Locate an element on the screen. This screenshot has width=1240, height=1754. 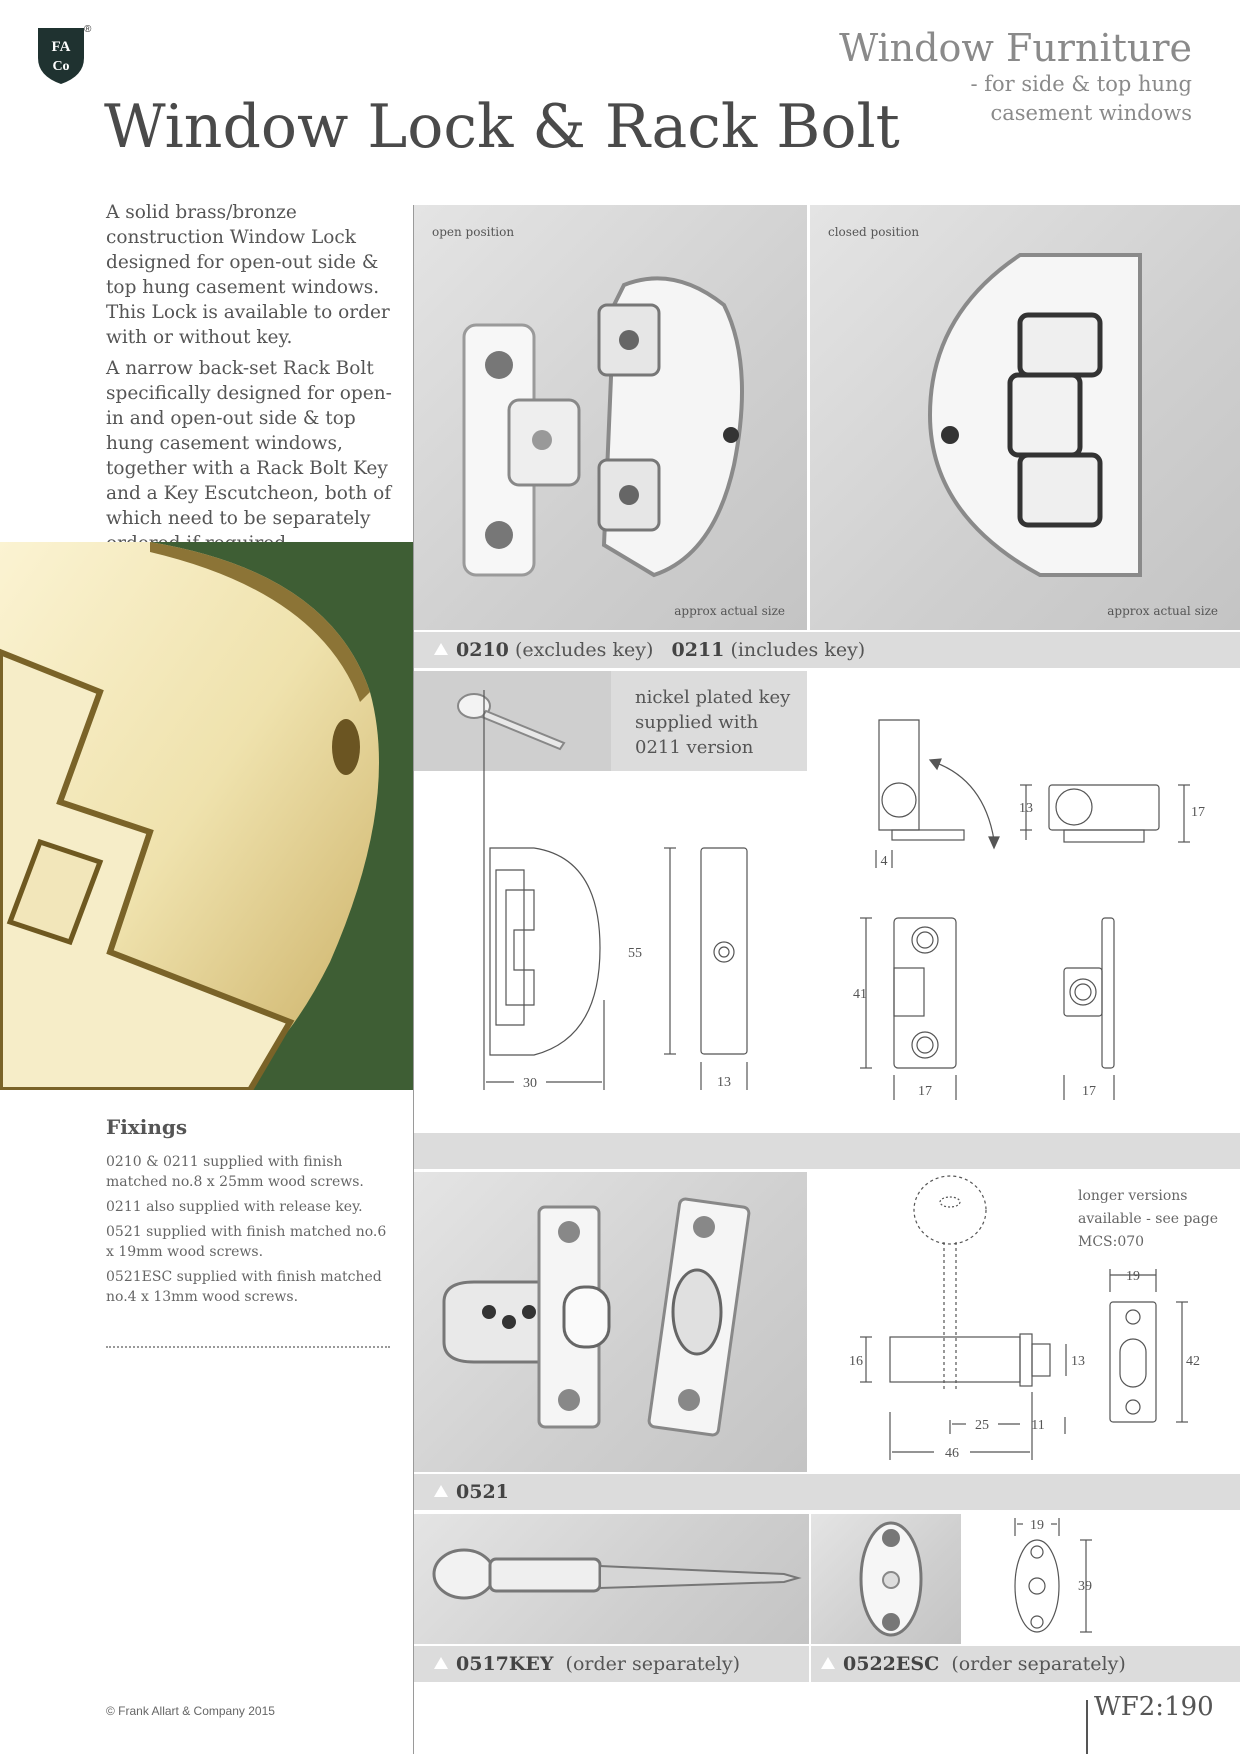
dim-17c: 17 is located at coordinates (1198, 812).